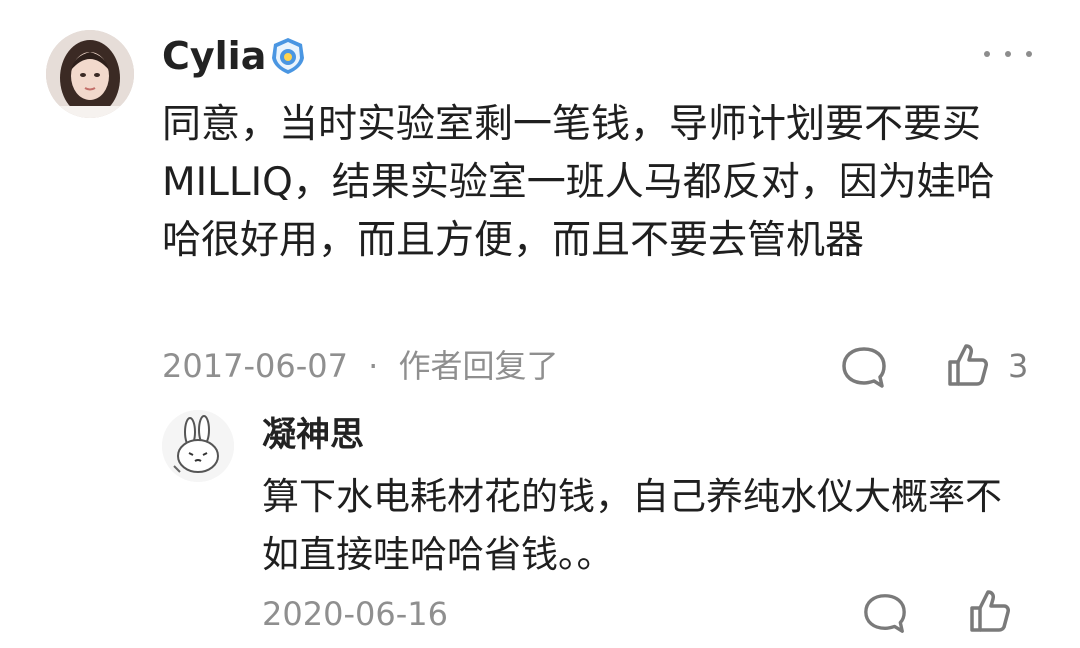 The width and height of the screenshot is (1080, 648). Describe the element at coordinates (1008, 54) in the screenshot. I see `more-options-icon` at that location.